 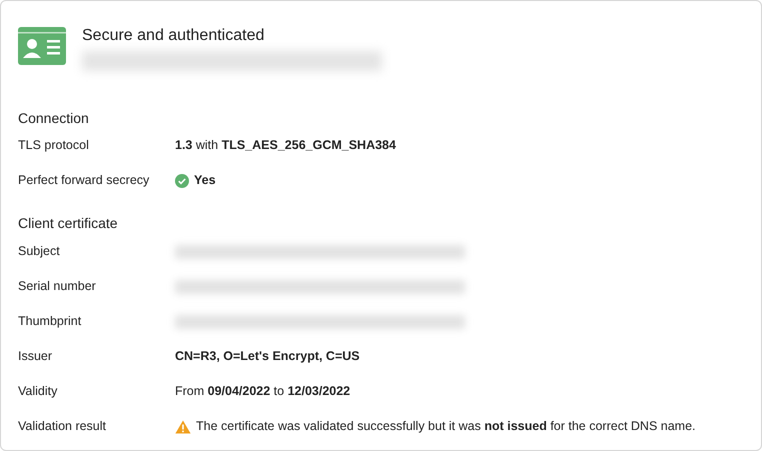 I want to click on field-value: CN=R3, O=Let's Encrypt, C=US, so click(x=267, y=357).